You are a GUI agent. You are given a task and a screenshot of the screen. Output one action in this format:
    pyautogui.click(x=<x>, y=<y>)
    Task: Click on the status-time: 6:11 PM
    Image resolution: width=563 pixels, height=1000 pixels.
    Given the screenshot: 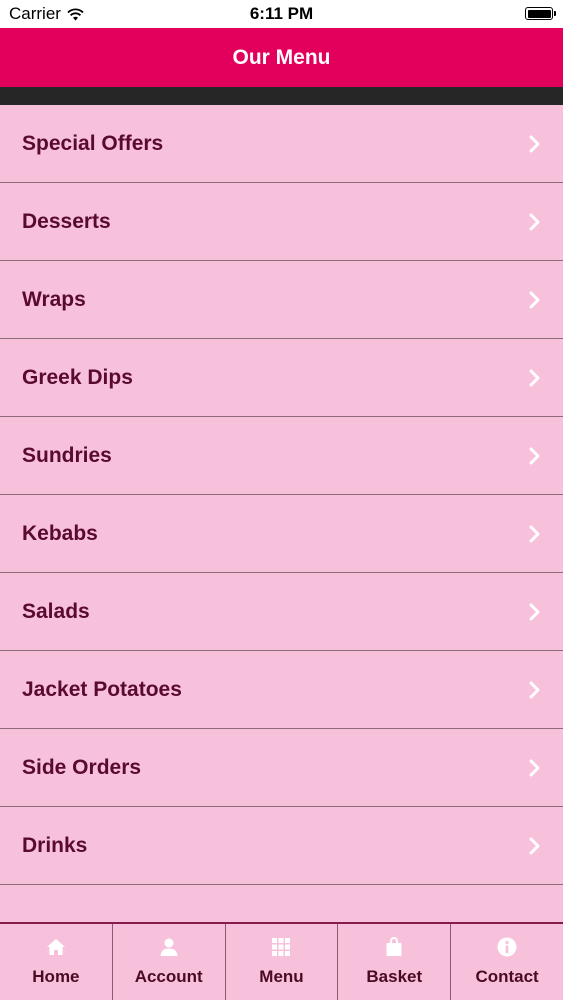 What is the action you would take?
    pyautogui.click(x=281, y=13)
    